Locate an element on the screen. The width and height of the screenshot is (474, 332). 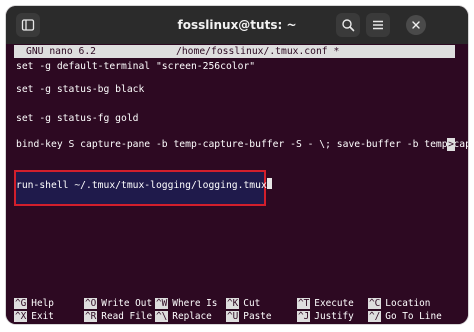
text-cursor is located at coordinates (269, 183).